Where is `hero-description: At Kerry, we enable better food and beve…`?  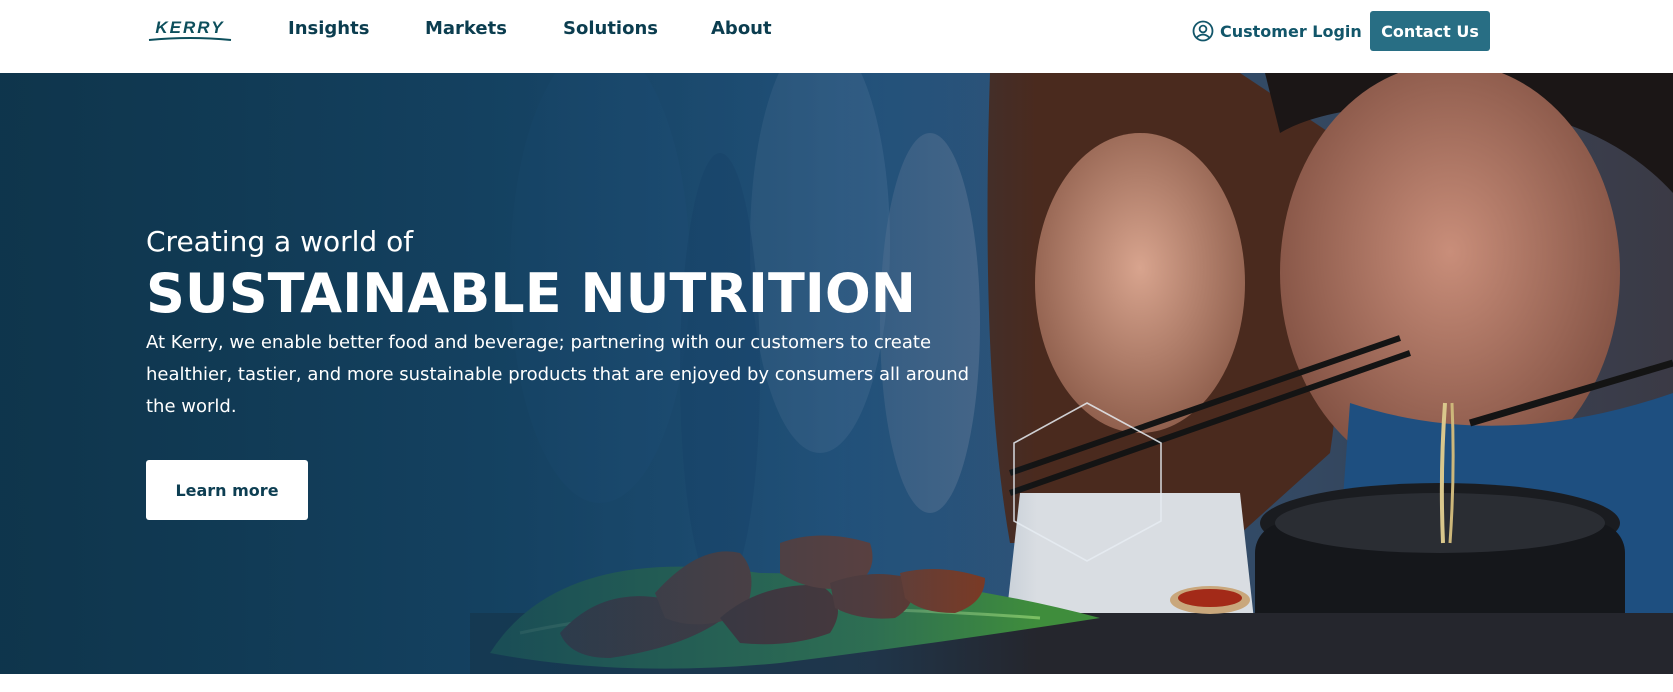 hero-description: At Kerry, we enable better food and beve… is located at coordinates (558, 374).